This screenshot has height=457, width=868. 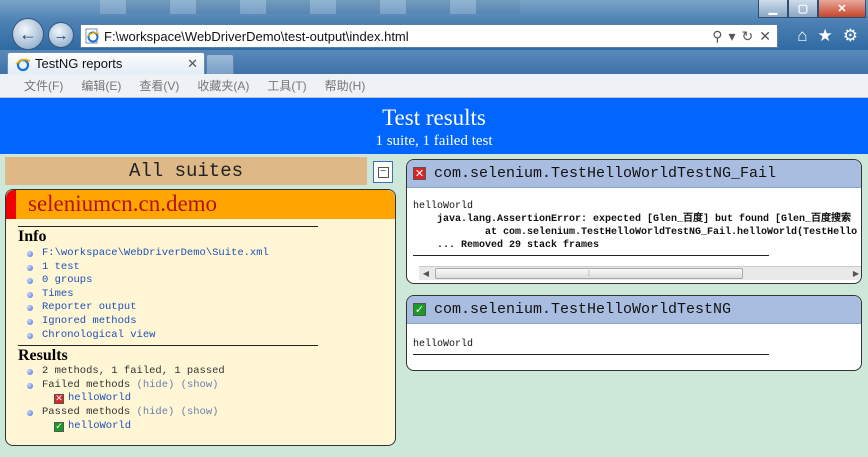 I want to click on failed-methods-item: Failed methods (hide) (show) ✕ helloWorld, so click(x=211, y=392).